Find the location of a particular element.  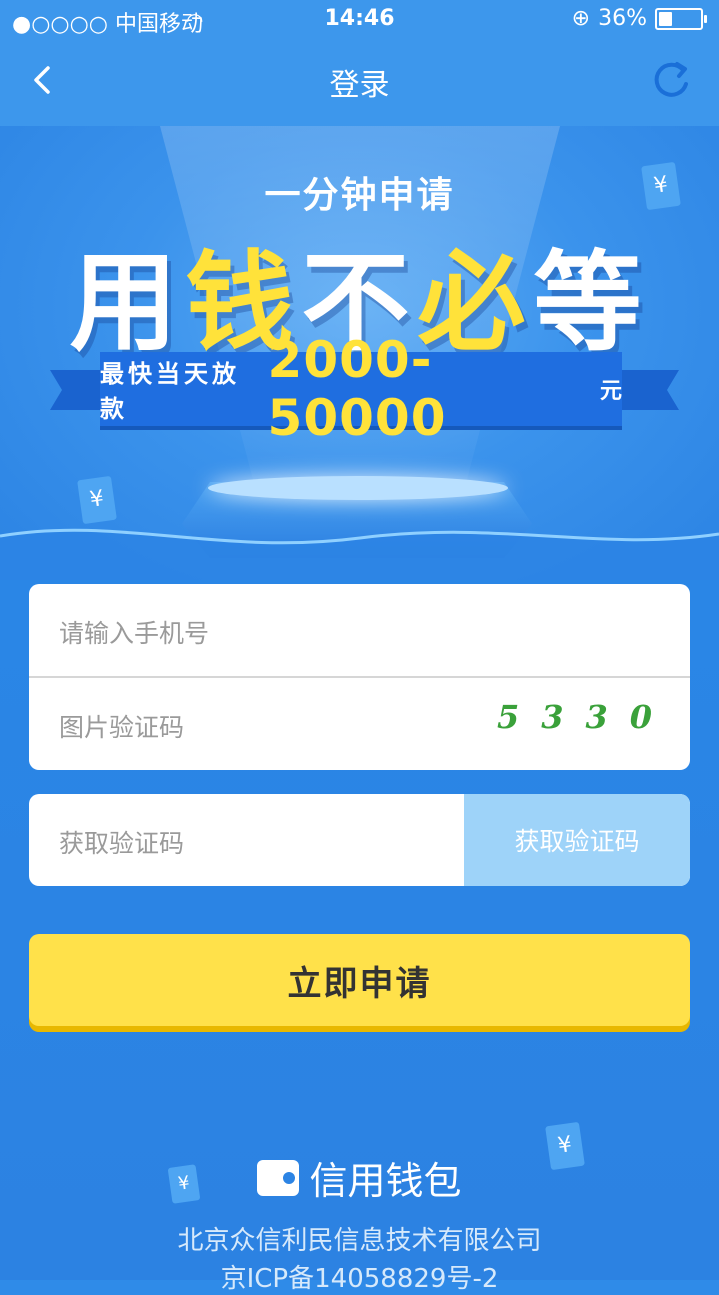

amount-unit: 元 is located at coordinates (610, 391).